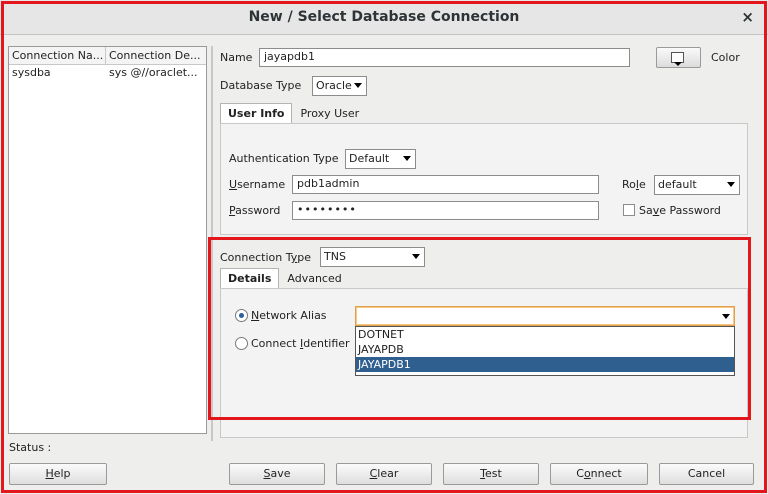 This screenshot has height=494, width=768. I want to click on user-tabs: User Info Proxy User, so click(293, 113).